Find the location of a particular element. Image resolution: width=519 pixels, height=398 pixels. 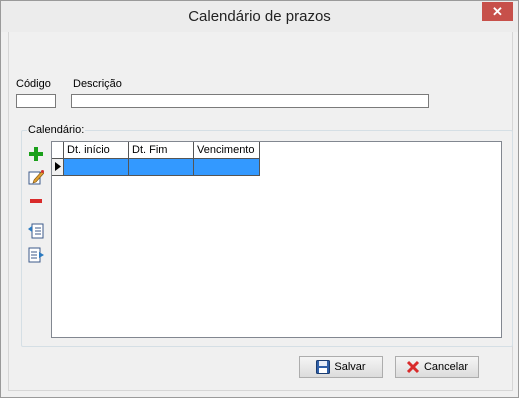

descricao-label: Descrição is located at coordinates (97, 84).